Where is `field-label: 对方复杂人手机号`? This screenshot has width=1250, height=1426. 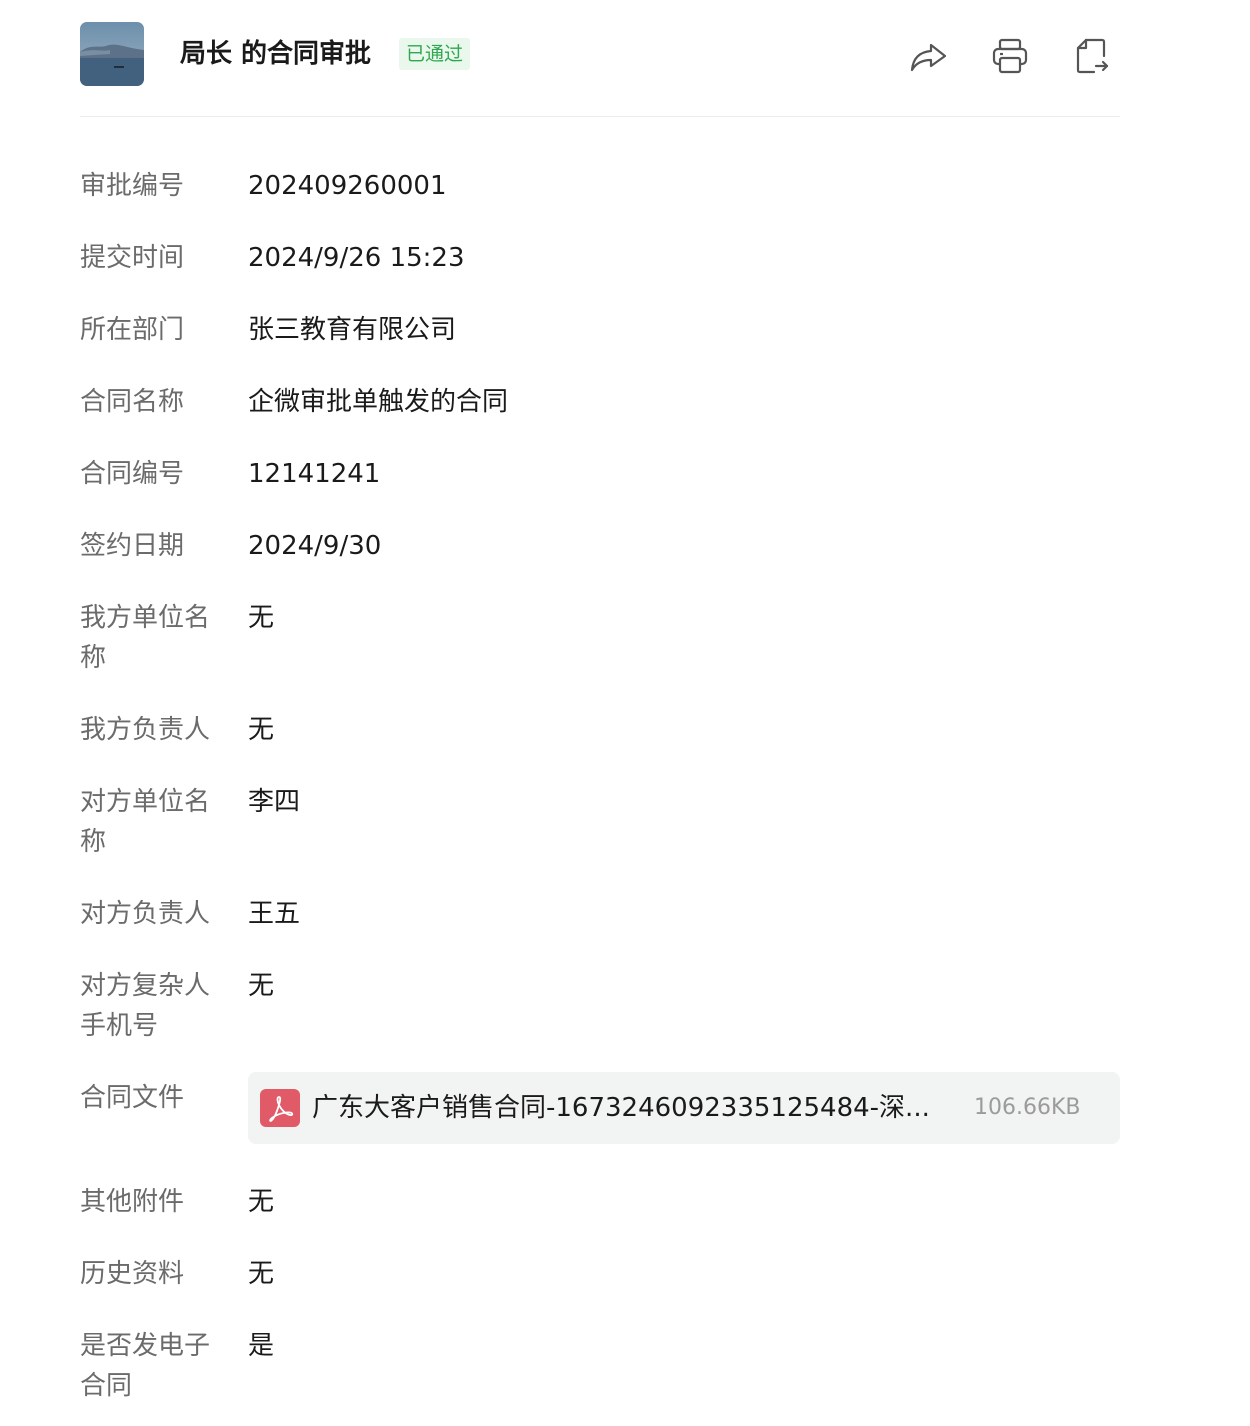 field-label: 对方复杂人手机号 is located at coordinates (145, 1006).